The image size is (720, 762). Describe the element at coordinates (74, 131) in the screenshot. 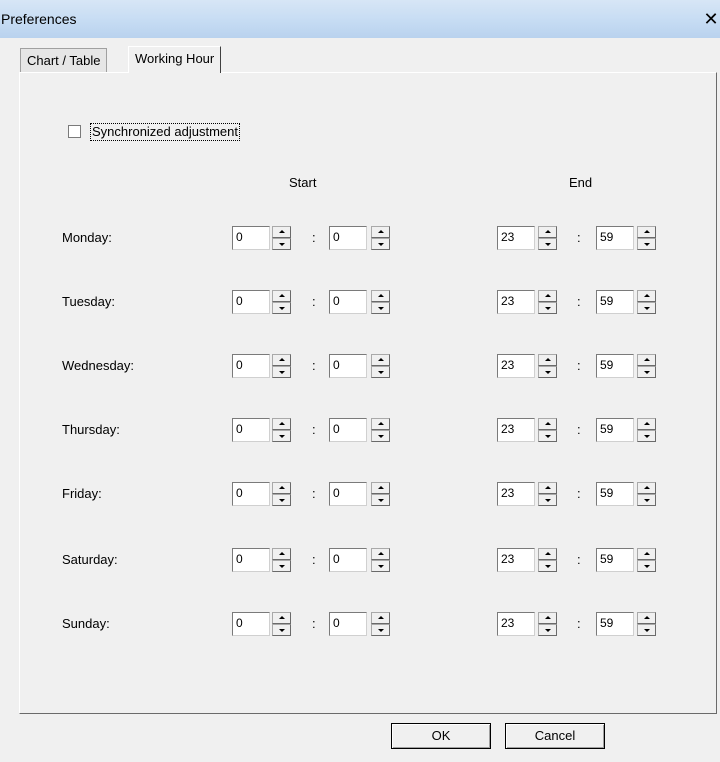

I see `checkbox-box` at that location.